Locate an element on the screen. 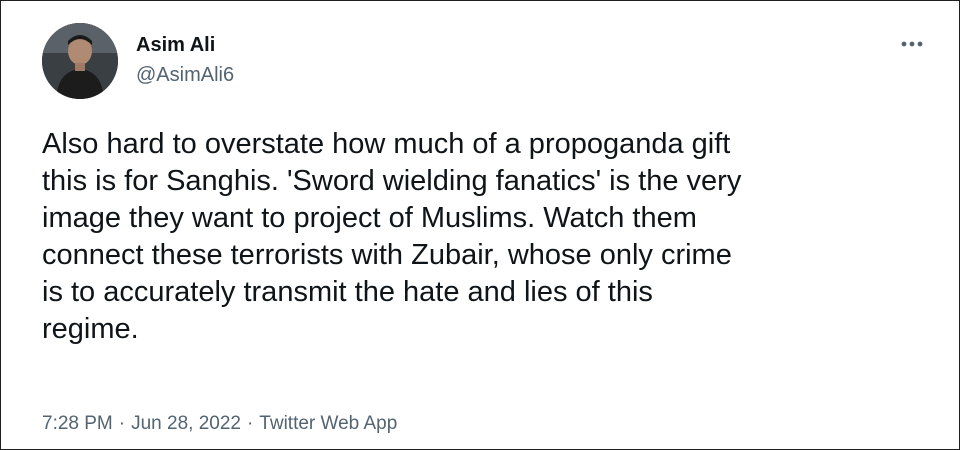 This screenshot has height=450, width=960. tweet-text-line: regime. is located at coordinates (90, 329).